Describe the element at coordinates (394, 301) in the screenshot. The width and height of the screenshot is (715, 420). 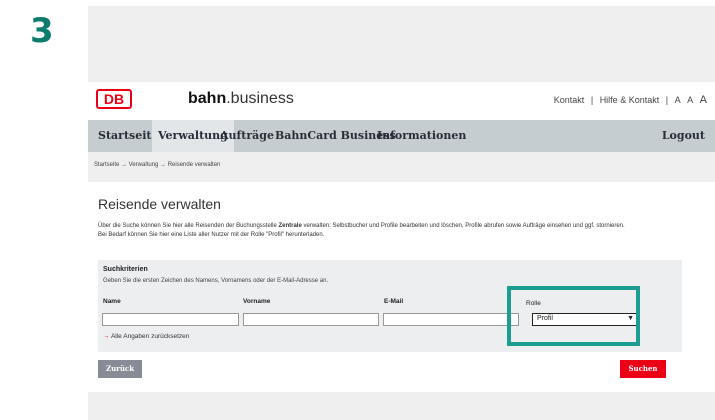
I see `email-label: E-Mail` at that location.